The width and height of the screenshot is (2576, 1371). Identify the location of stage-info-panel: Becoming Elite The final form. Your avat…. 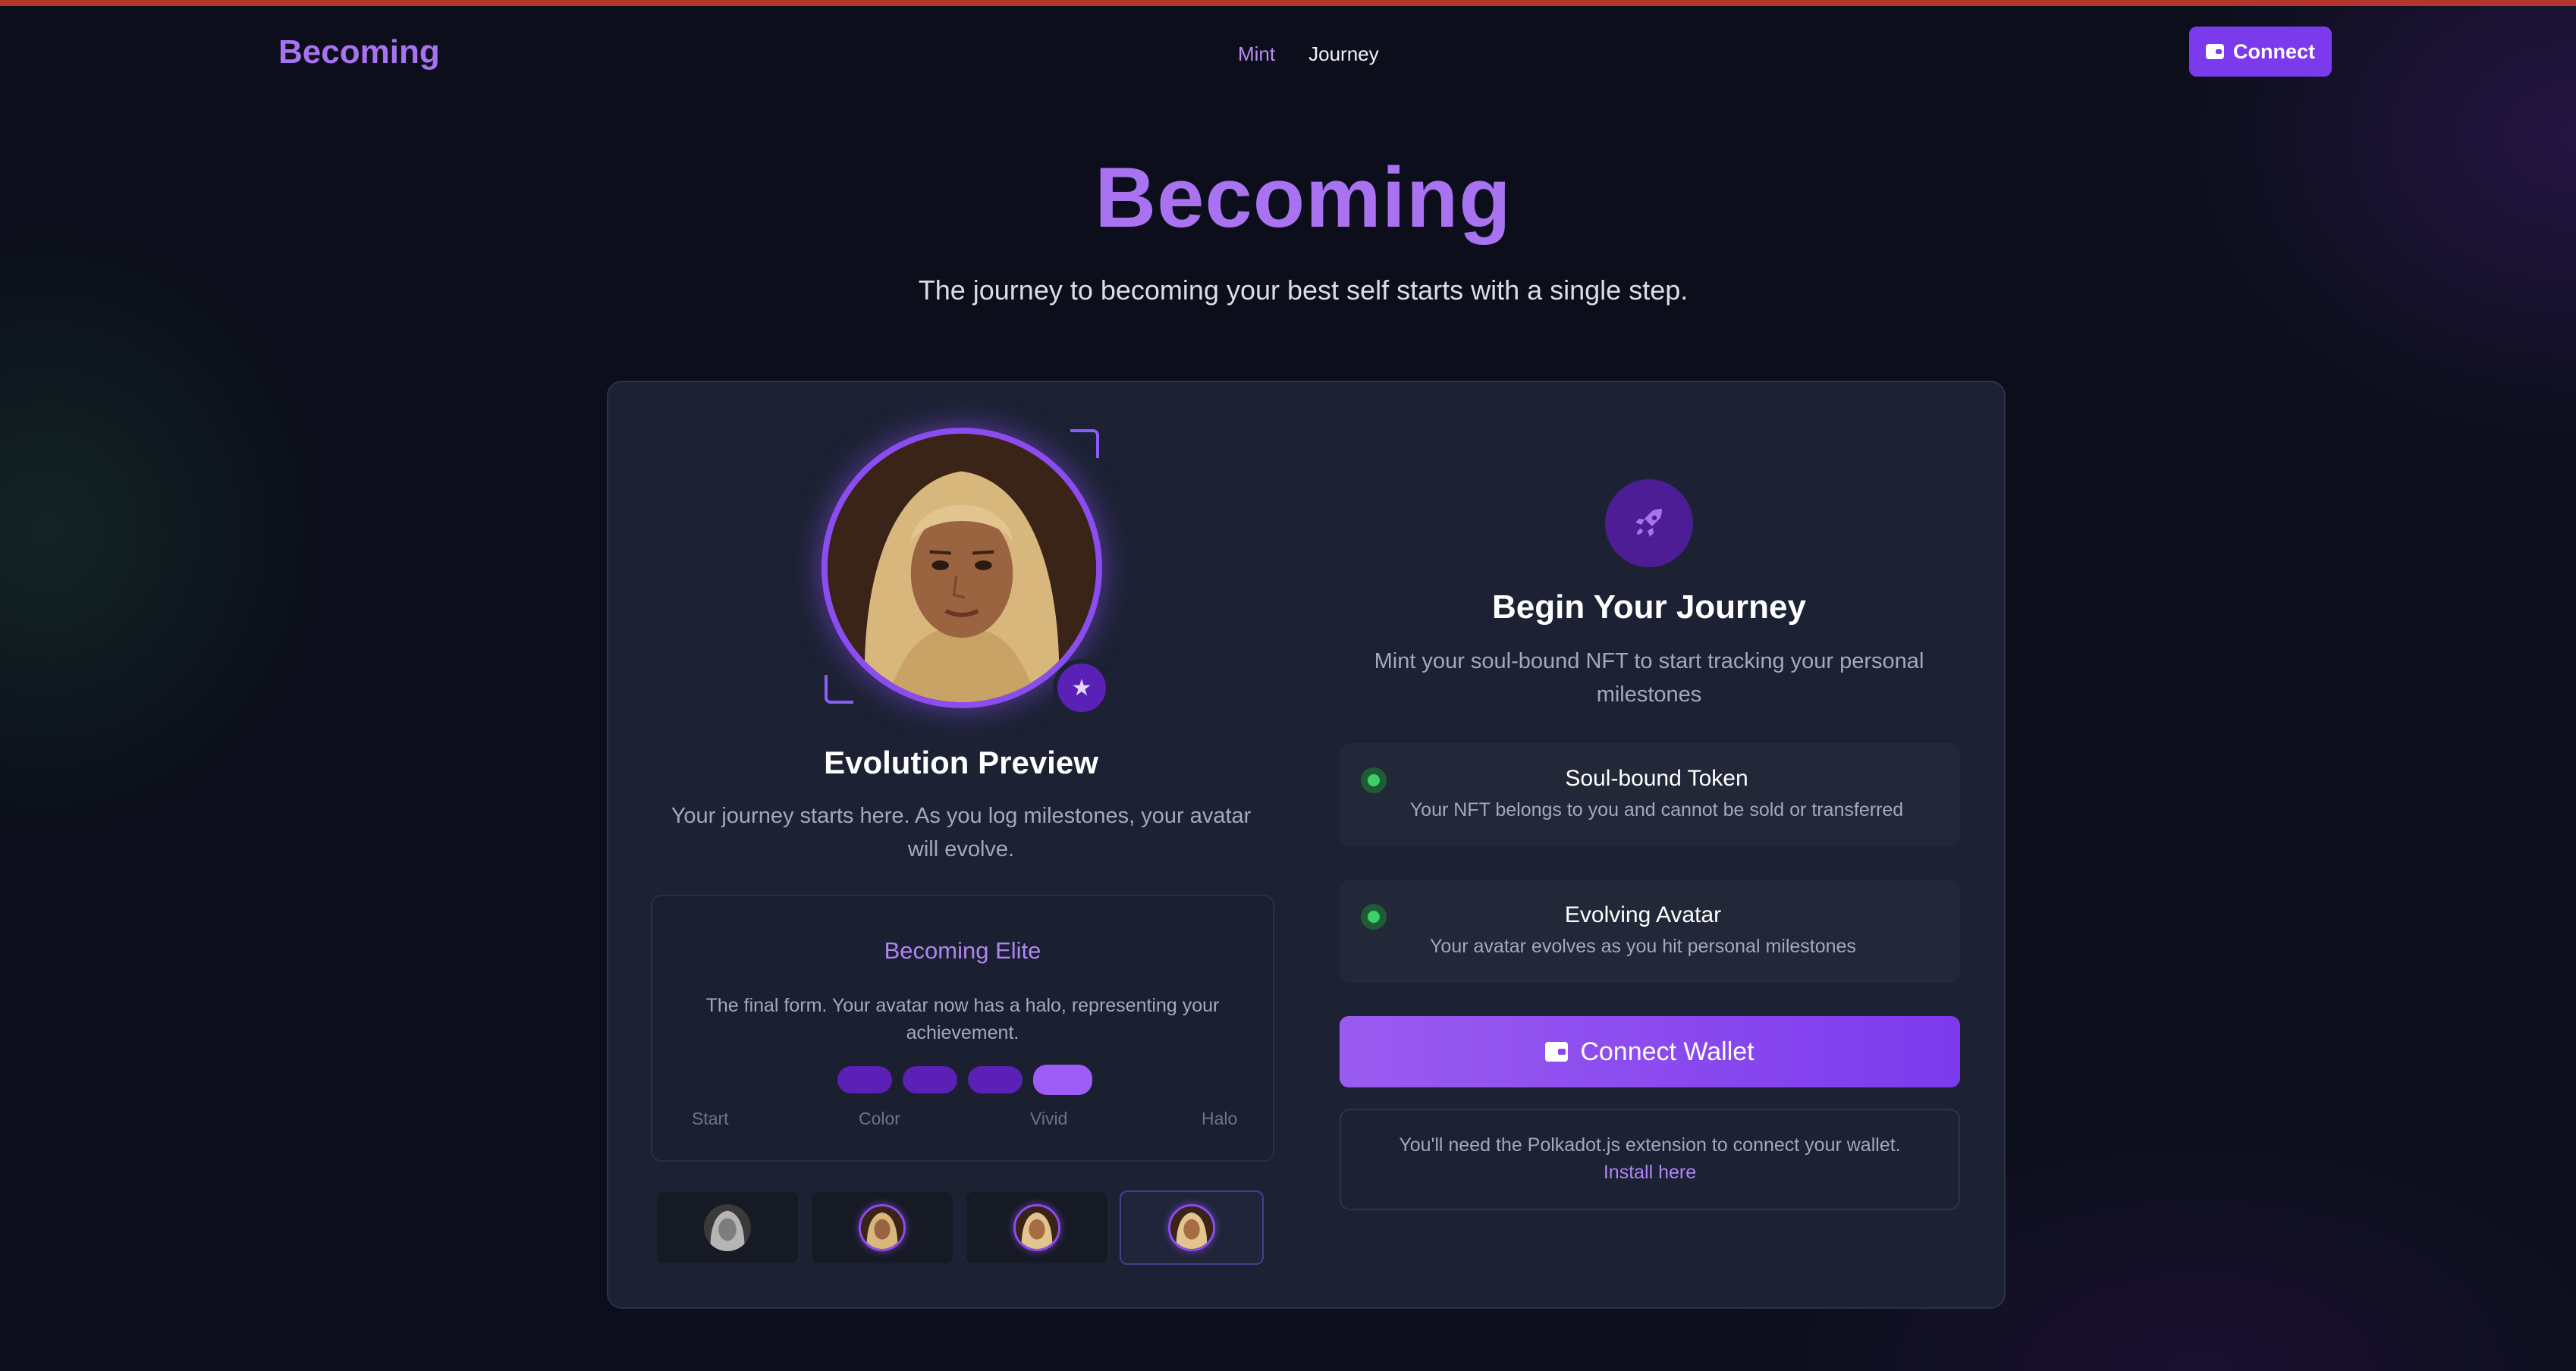
(962, 1028).